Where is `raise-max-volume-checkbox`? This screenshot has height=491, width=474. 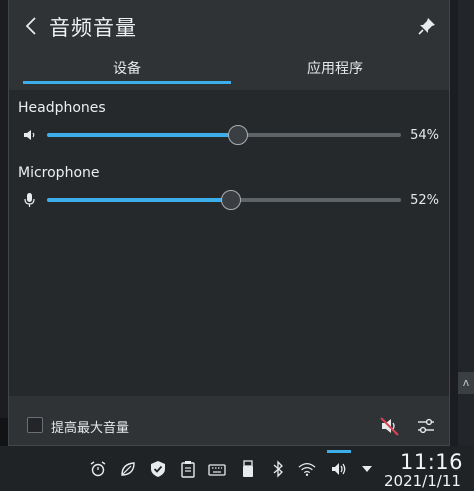
raise-max-volume-checkbox is located at coordinates (35, 425).